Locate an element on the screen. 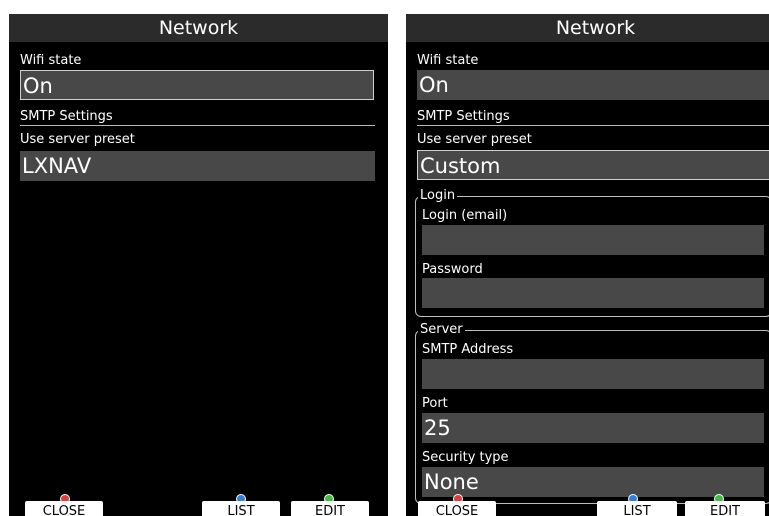 This screenshot has height=516, width=769. security-type-field: None is located at coordinates (593, 482).